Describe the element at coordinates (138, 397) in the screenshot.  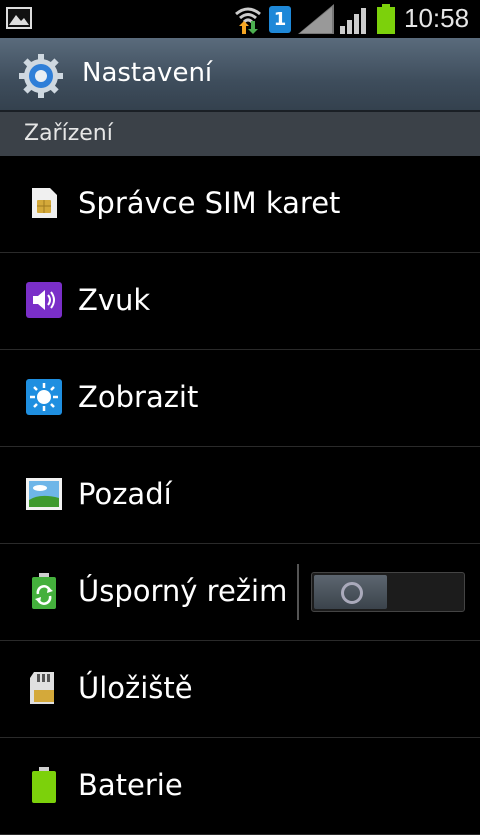
I see `settings-item-label: Zobrazit` at that location.